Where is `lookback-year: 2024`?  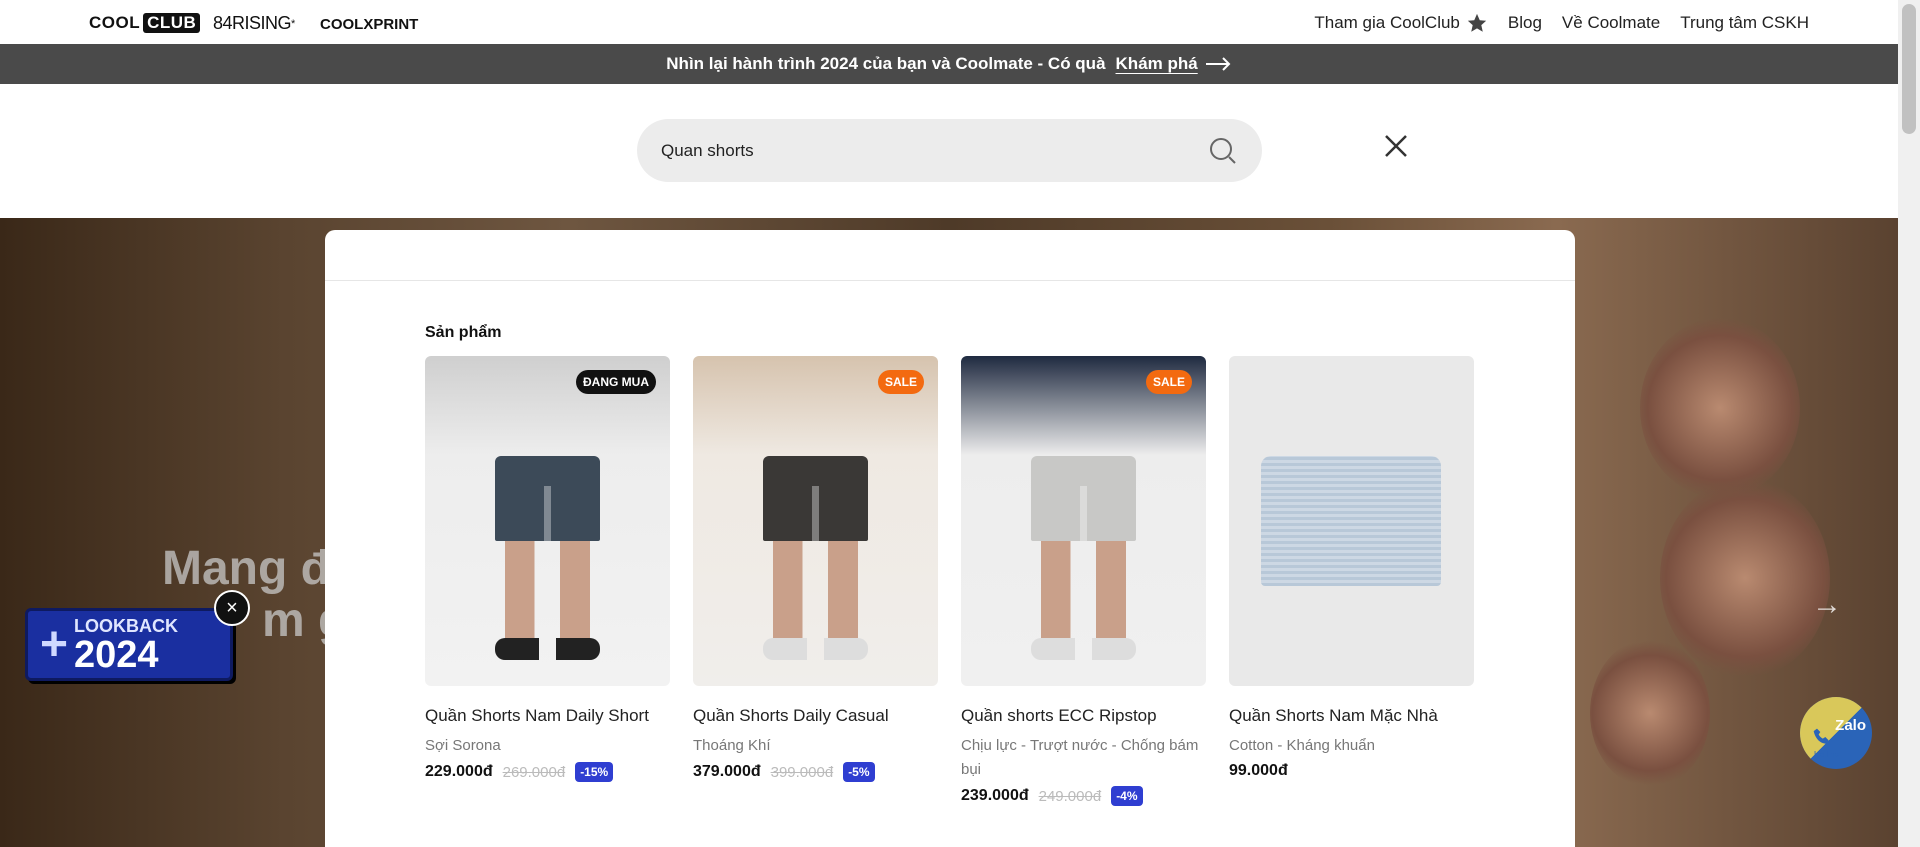 lookback-year: 2024 is located at coordinates (116, 655).